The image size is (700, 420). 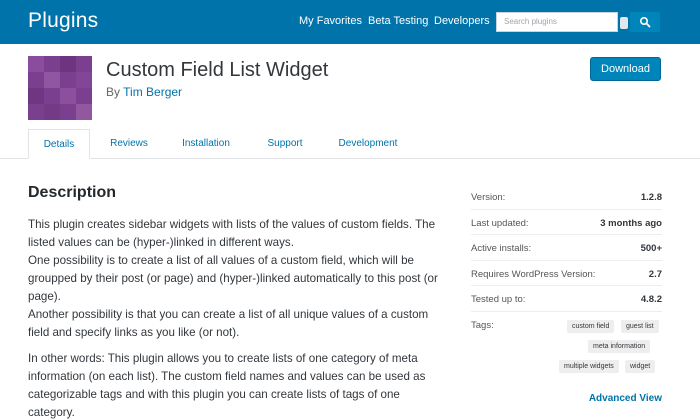 What do you see at coordinates (533, 274) in the screenshot?
I see `meta-label: Requires WordPress Version:` at bounding box center [533, 274].